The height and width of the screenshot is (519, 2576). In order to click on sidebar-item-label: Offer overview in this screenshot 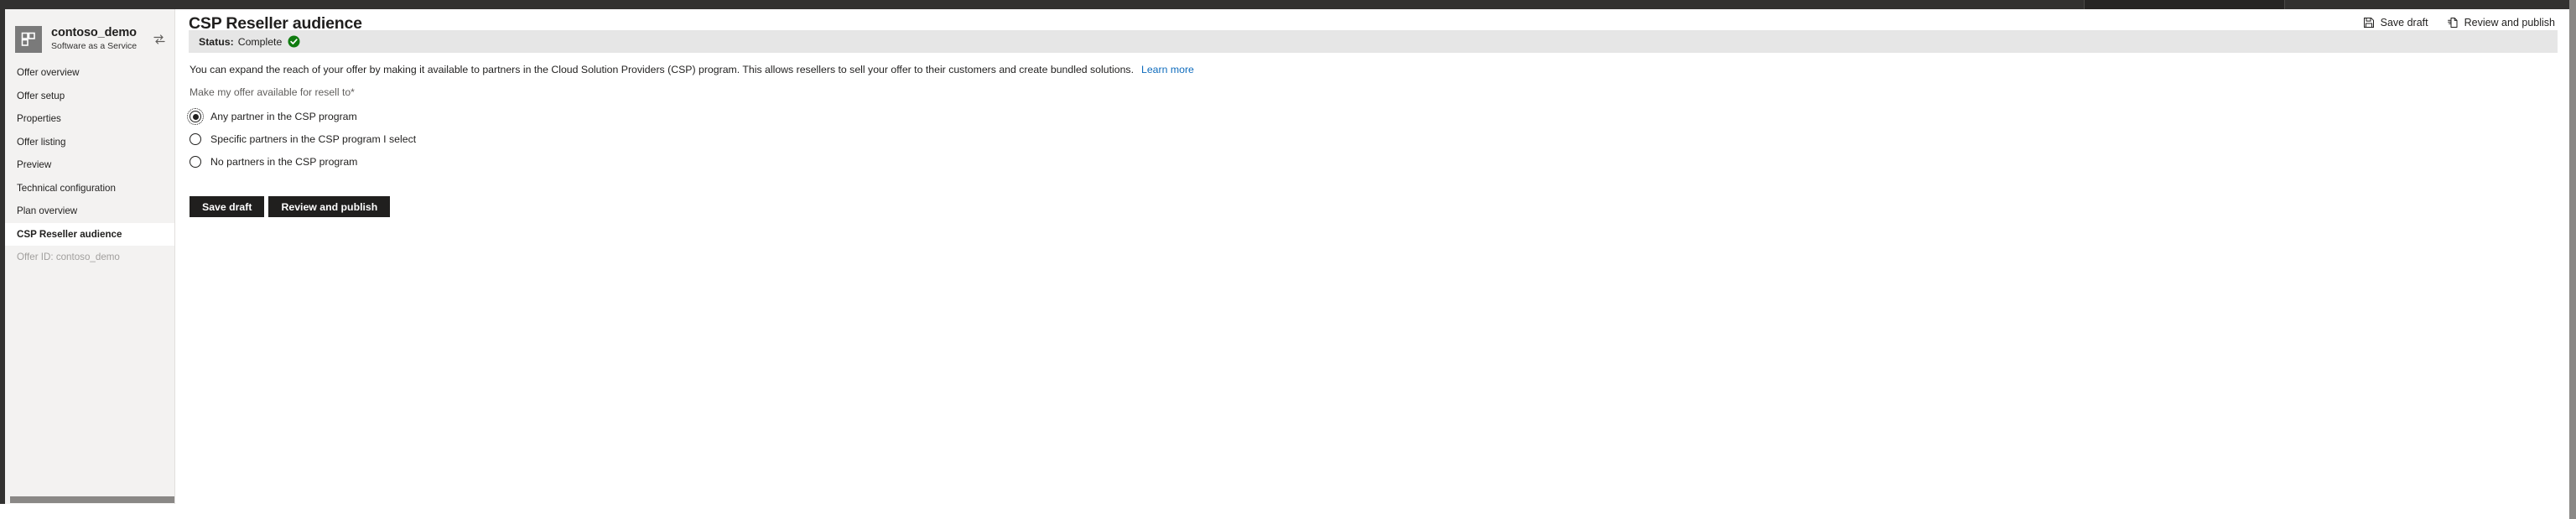, I will do `click(48, 73)`.